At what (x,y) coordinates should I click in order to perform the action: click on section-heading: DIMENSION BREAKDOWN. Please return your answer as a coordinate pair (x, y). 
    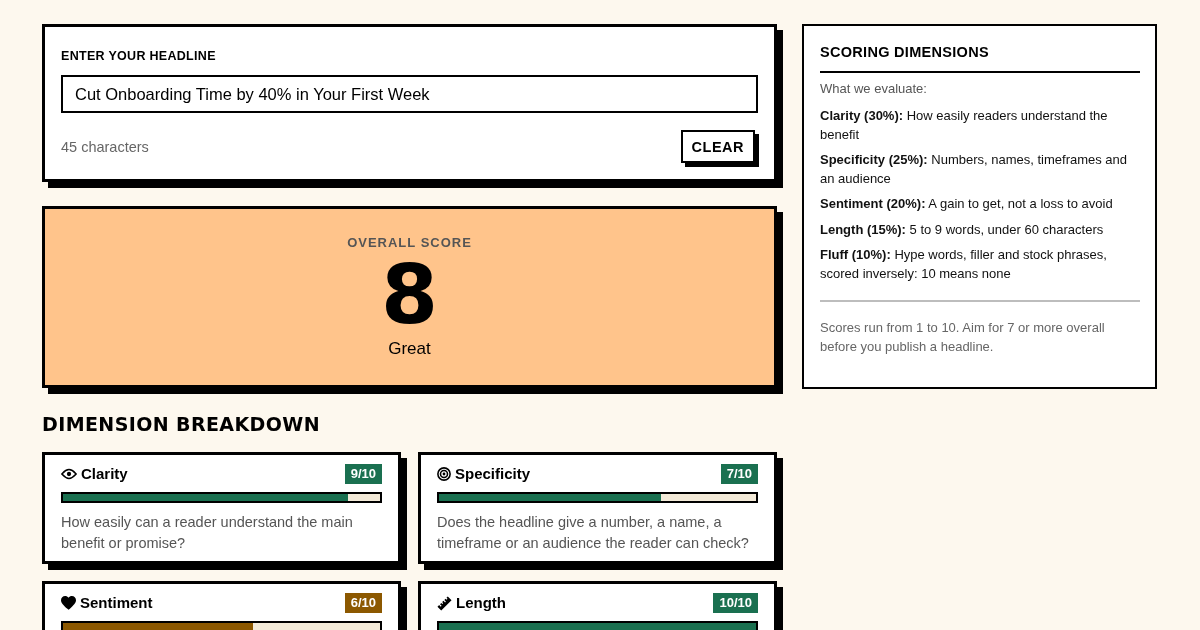
    Looking at the image, I should click on (181, 424).